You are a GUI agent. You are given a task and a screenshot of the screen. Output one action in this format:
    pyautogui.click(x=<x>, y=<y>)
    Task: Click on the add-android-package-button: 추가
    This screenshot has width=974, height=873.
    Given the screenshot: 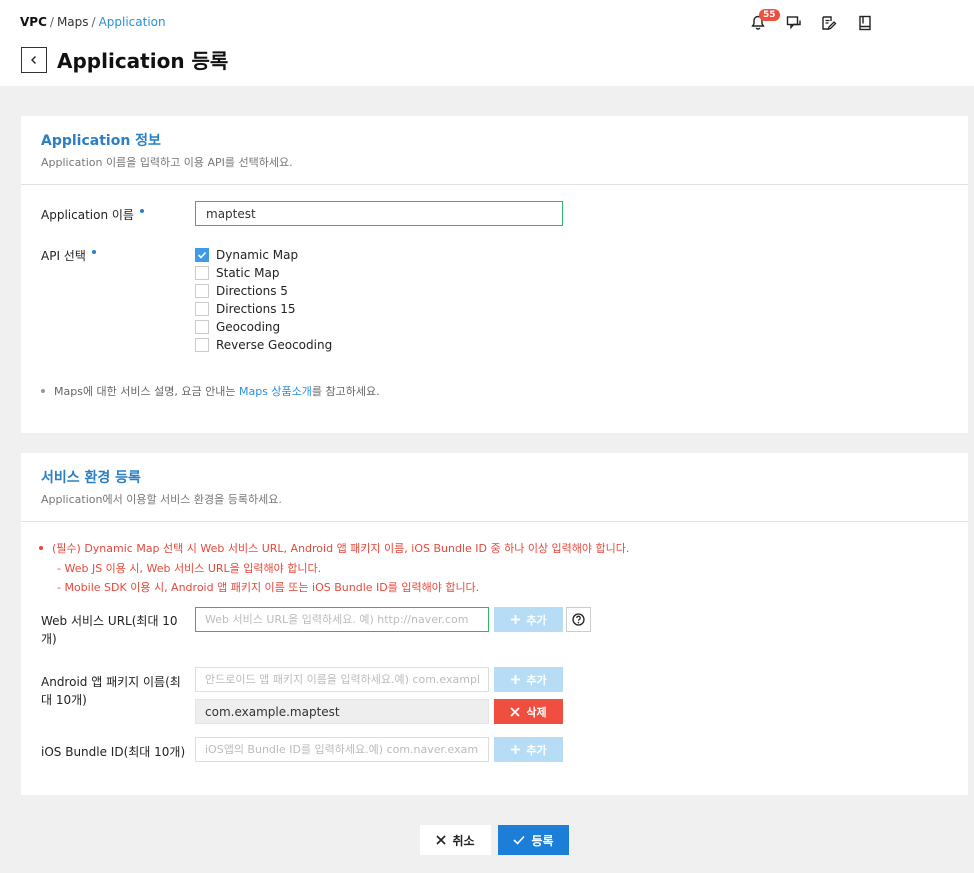 What is the action you would take?
    pyautogui.click(x=528, y=679)
    